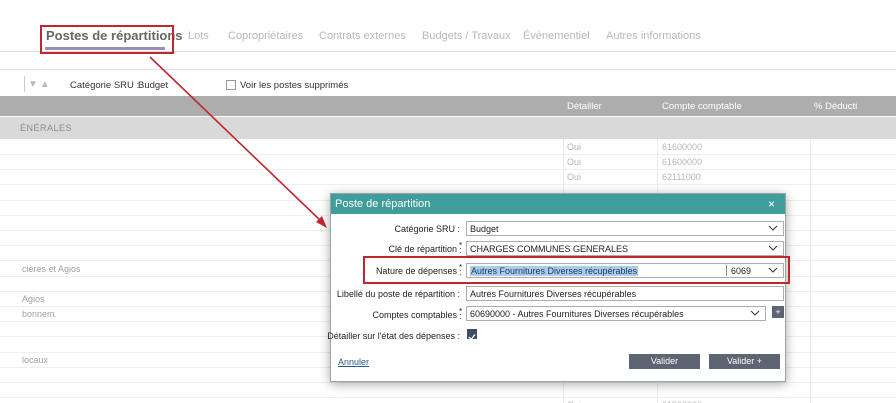 The height and width of the screenshot is (403, 896). Describe the element at coordinates (448, 391) in the screenshot. I see `table-row` at that location.